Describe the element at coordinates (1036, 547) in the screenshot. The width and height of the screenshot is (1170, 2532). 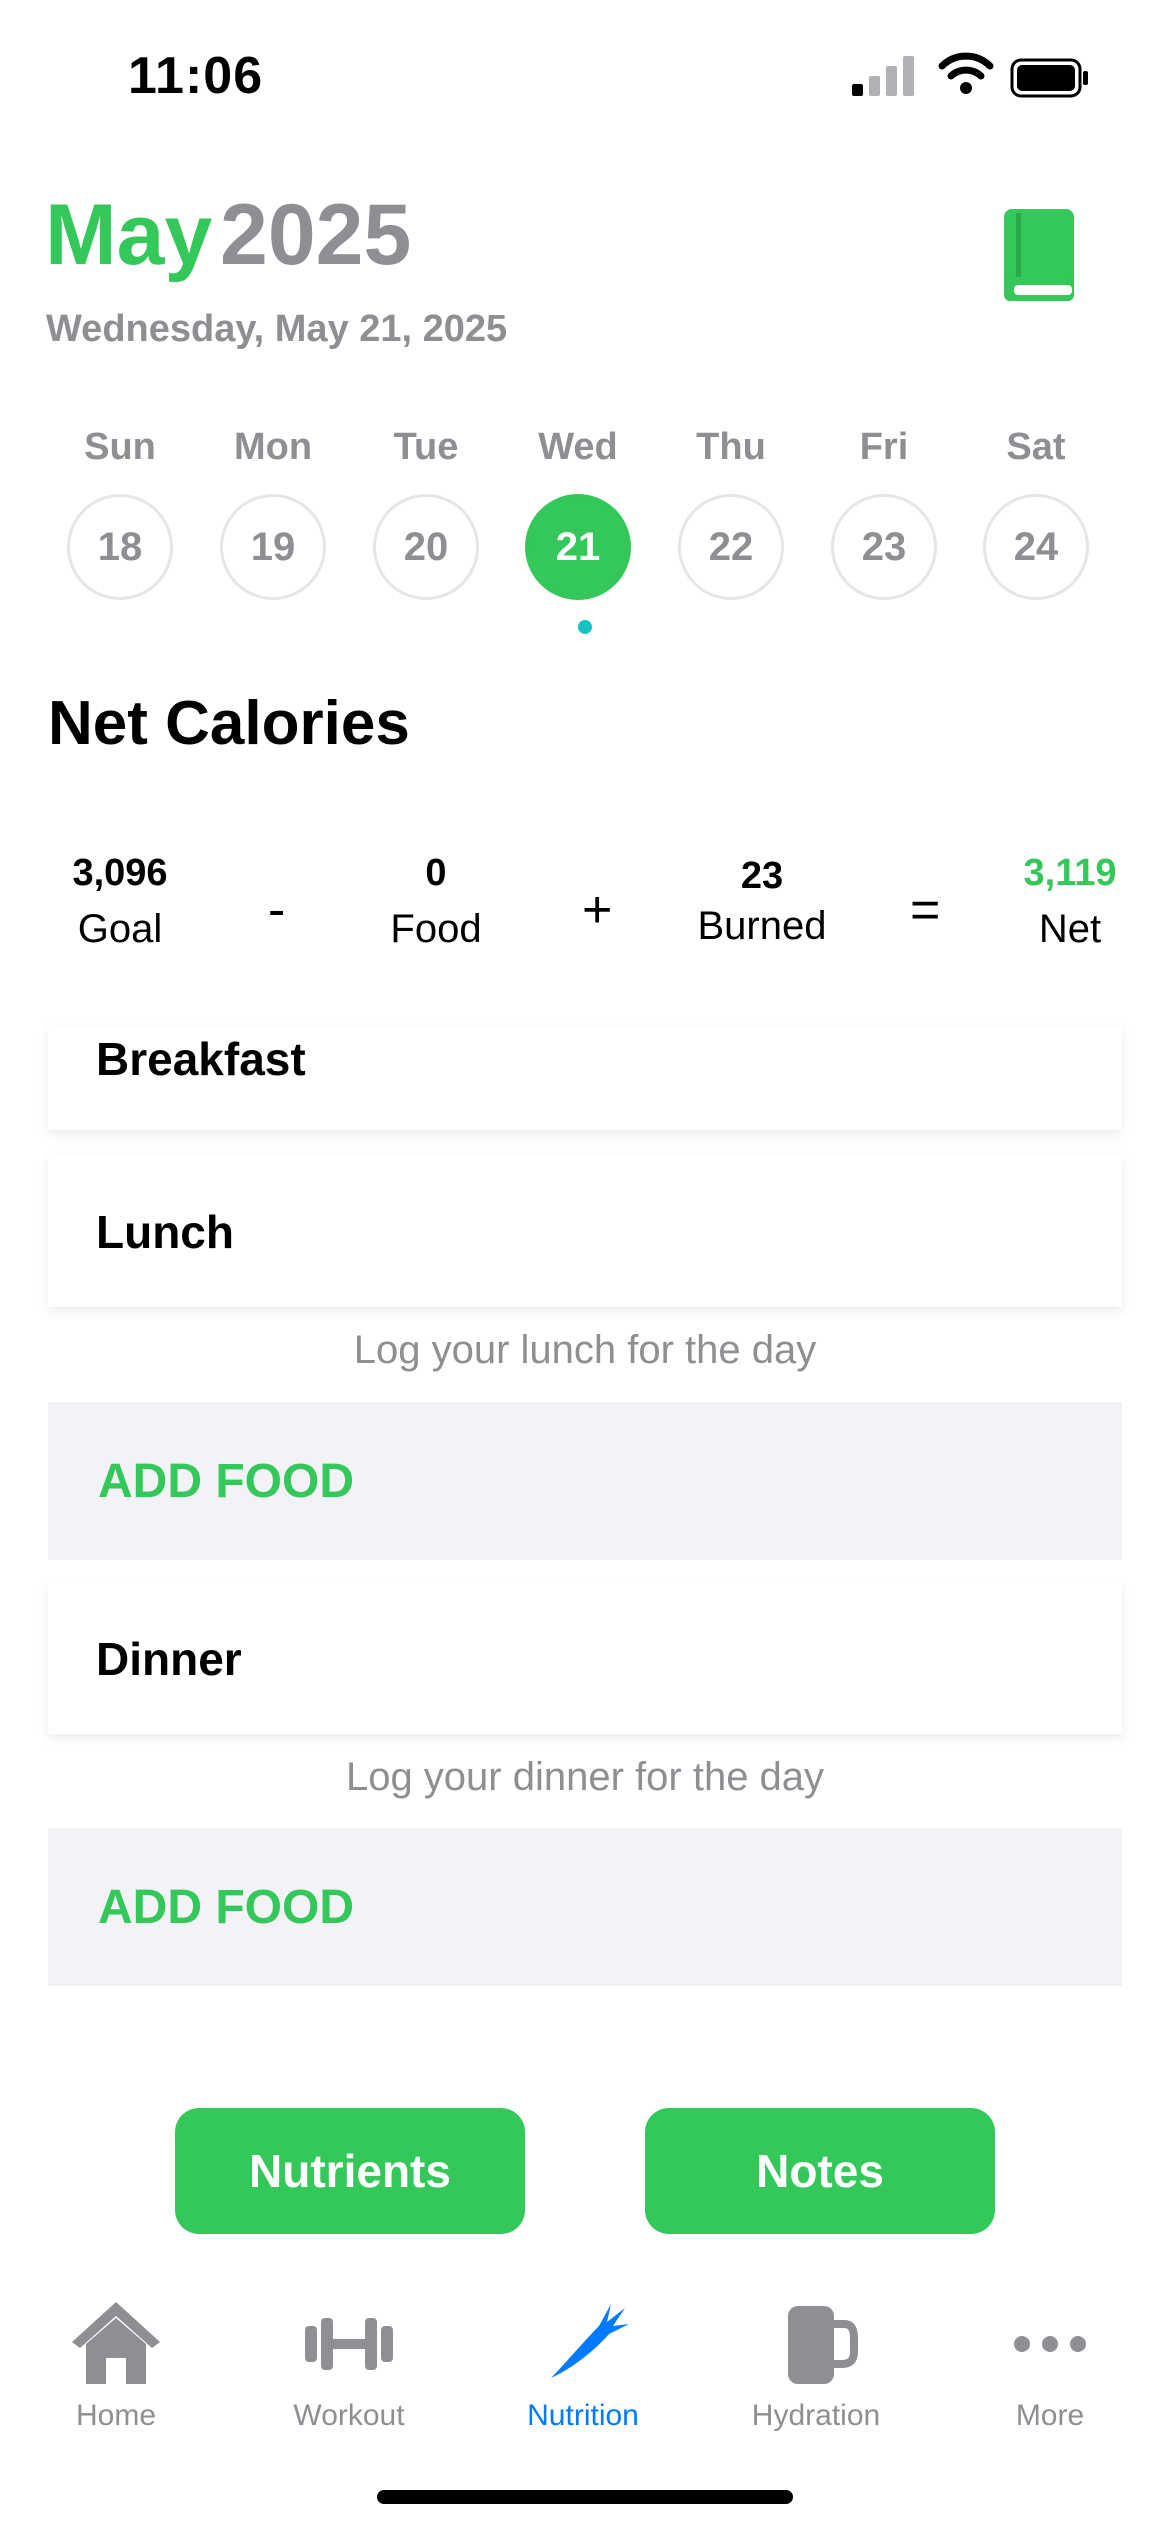
I see `day-button-24: 24` at that location.